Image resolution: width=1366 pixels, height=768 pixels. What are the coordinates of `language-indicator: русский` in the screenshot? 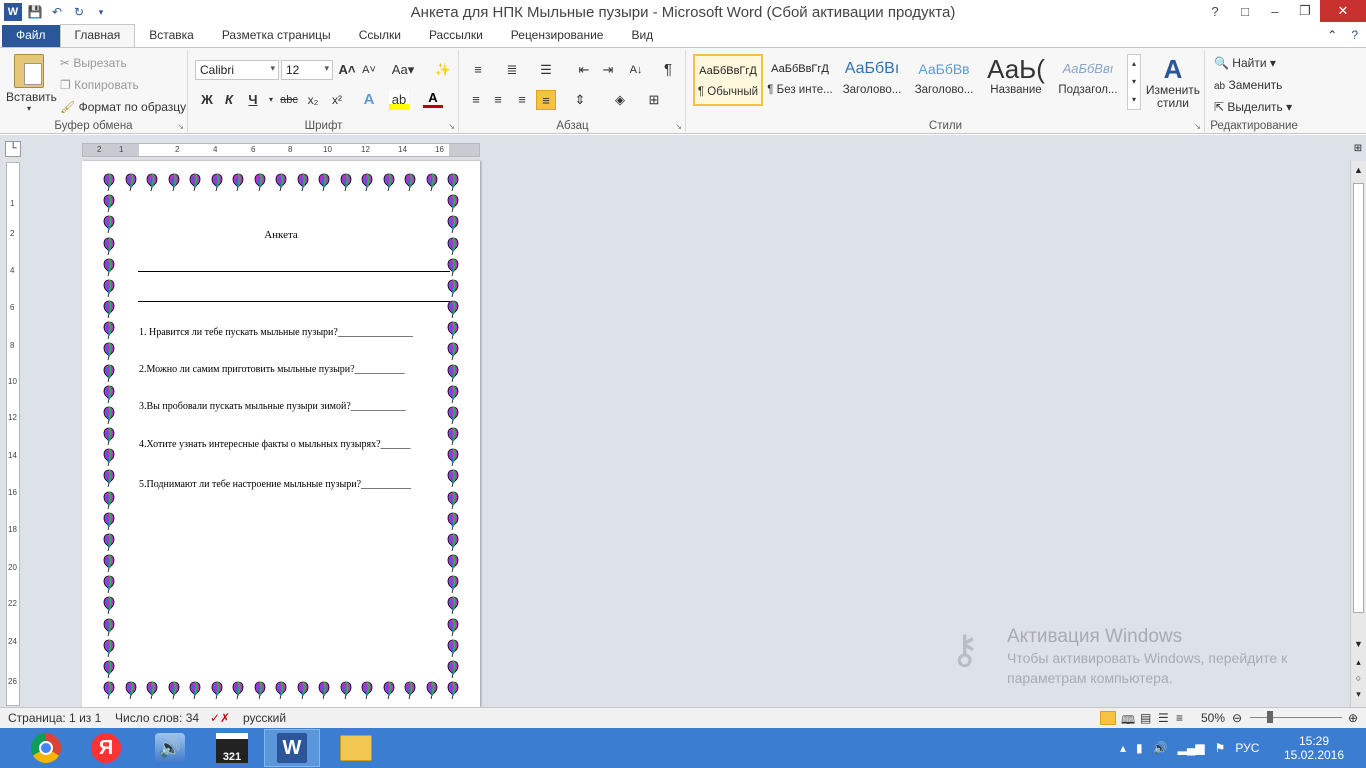 It's located at (264, 718).